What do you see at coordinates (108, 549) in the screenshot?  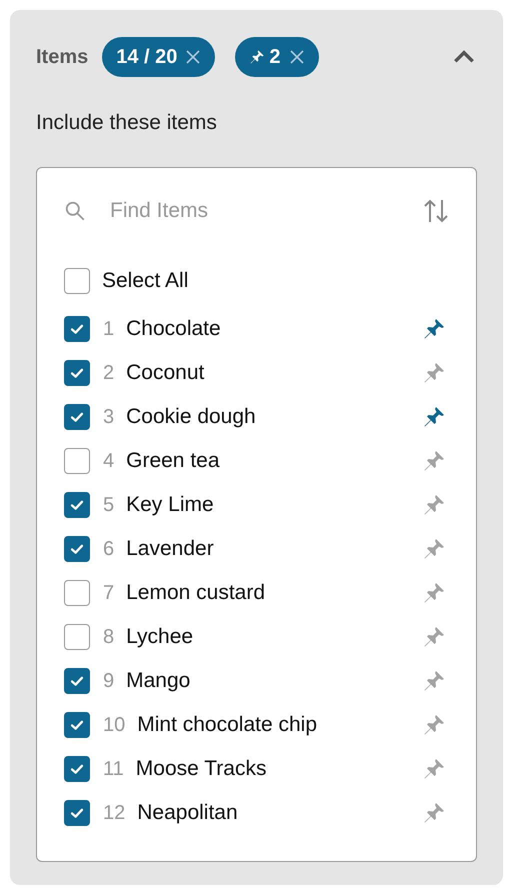 I see `item-number: 6` at bounding box center [108, 549].